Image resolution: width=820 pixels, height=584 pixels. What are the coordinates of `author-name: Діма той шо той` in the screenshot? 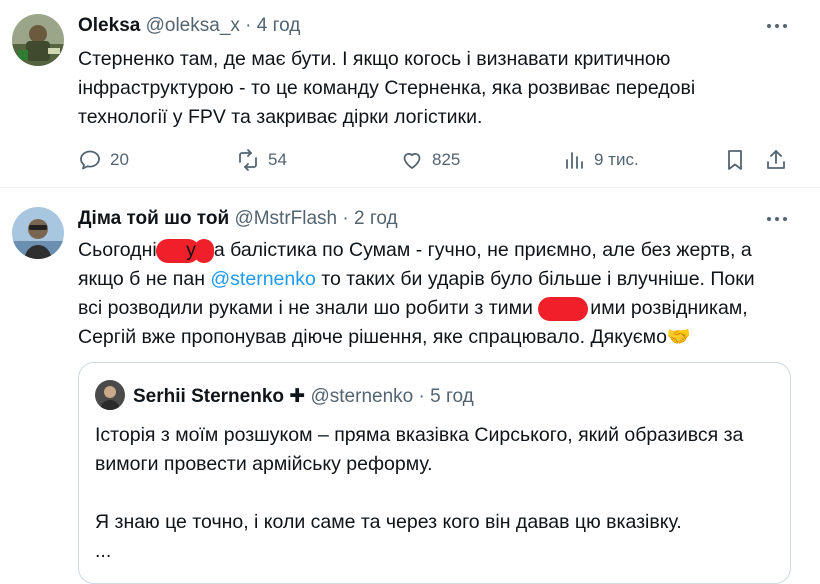 It's located at (153, 218).